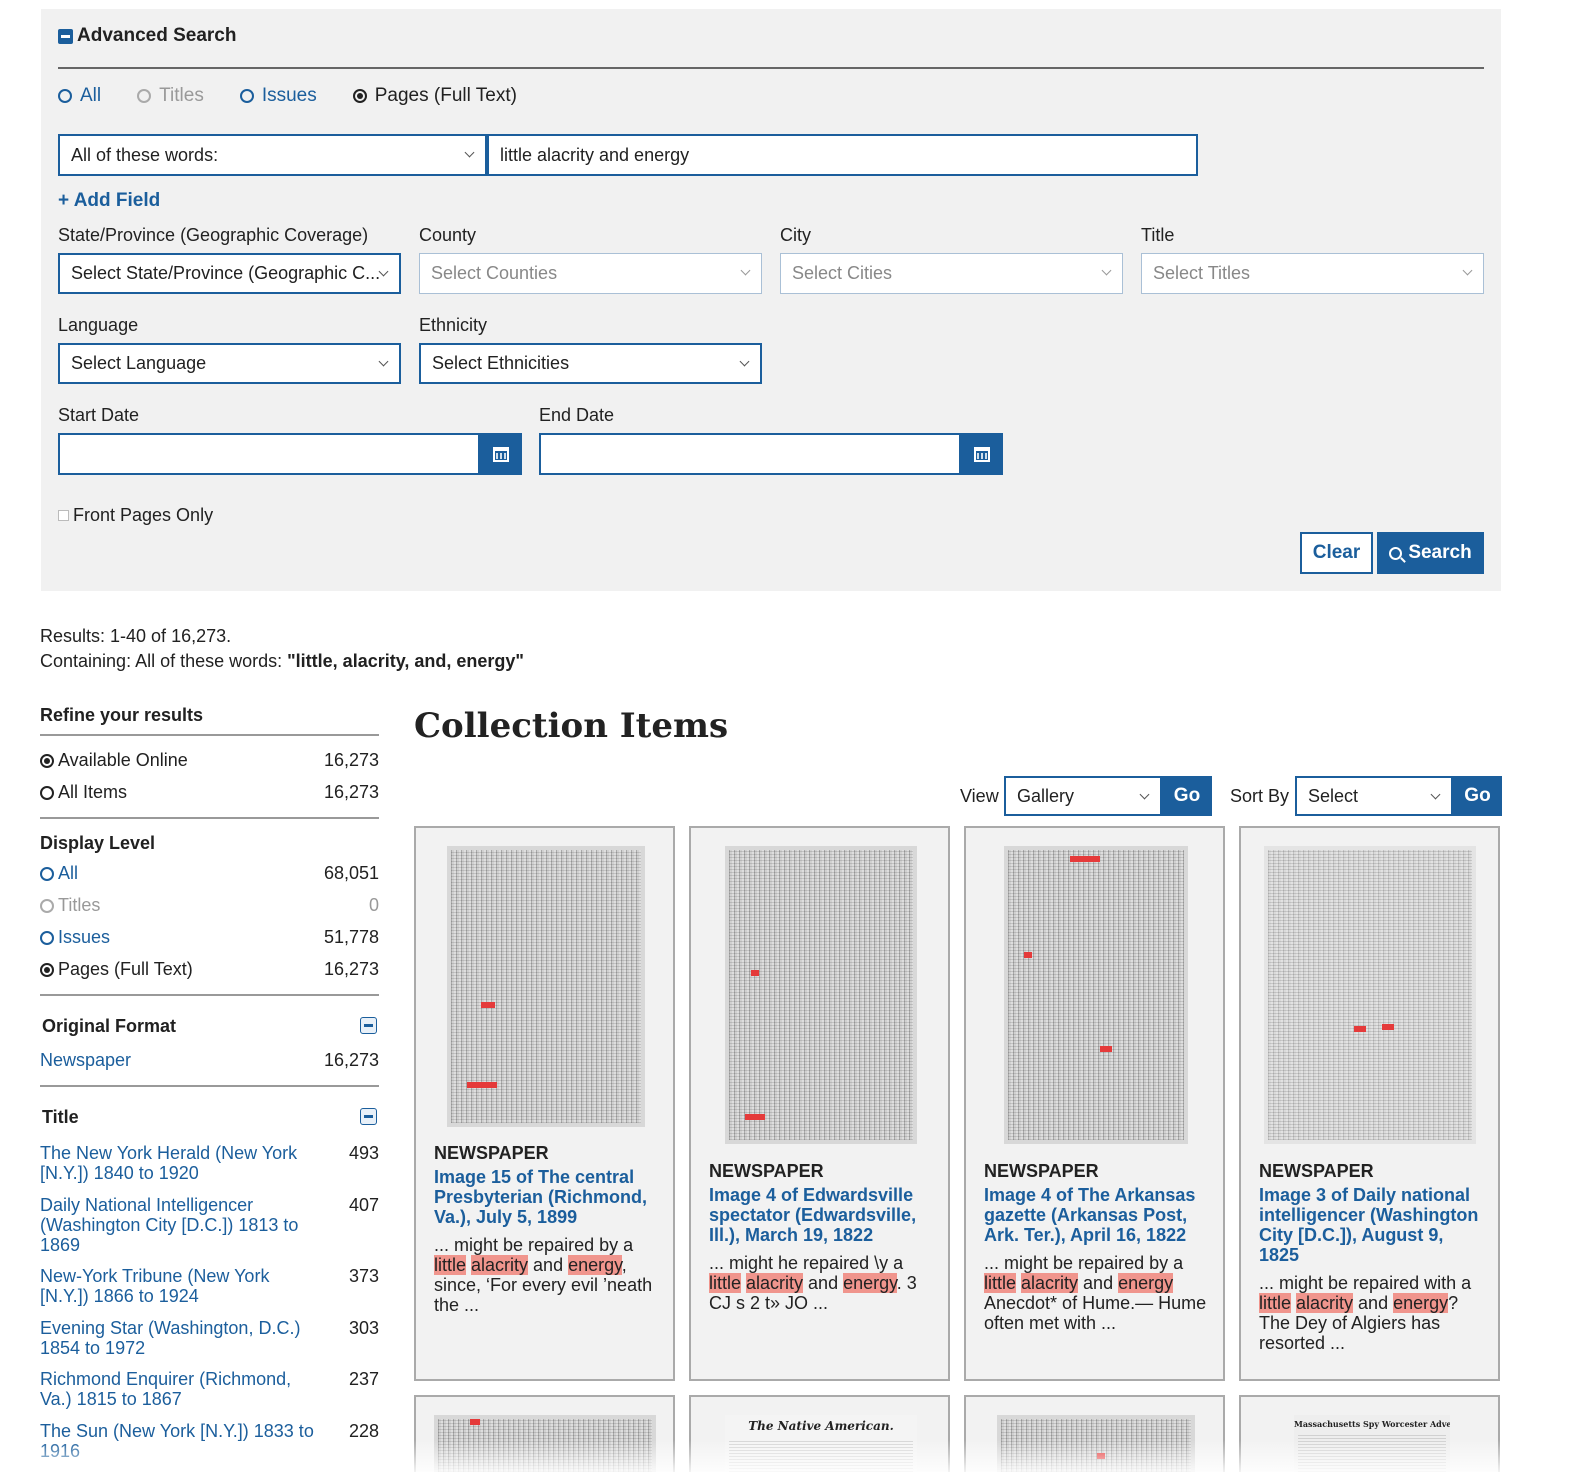 The width and height of the screenshot is (1578, 1472). I want to click on advanced-search-toggle: Advanced Search, so click(147, 36).